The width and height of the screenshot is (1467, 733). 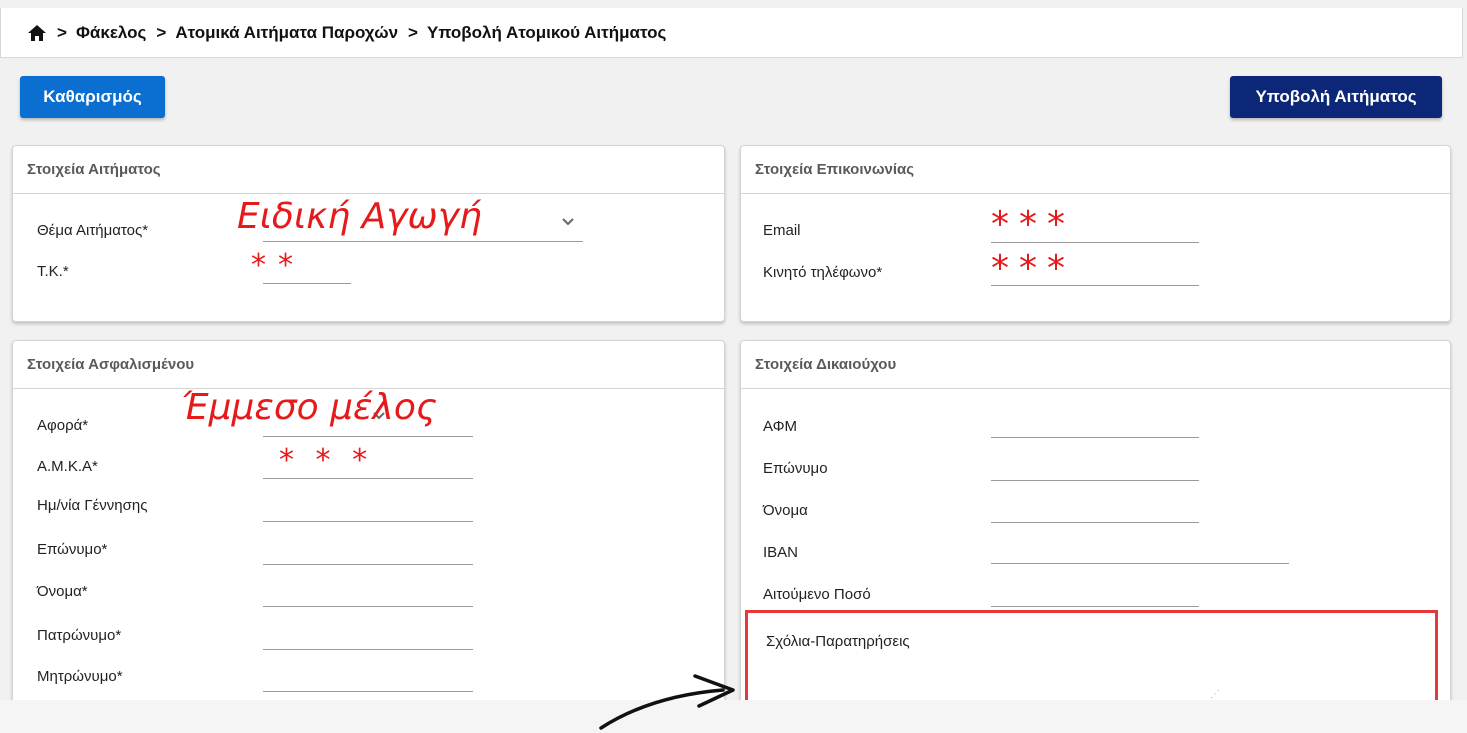 What do you see at coordinates (568, 222) in the screenshot?
I see `chevron-down-icon` at bounding box center [568, 222].